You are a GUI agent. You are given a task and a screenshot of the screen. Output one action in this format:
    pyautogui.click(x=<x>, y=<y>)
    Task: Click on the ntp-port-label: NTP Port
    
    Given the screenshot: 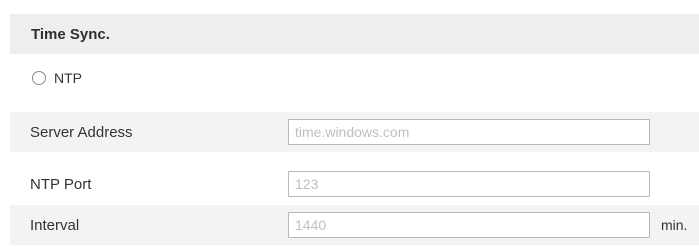 What is the action you would take?
    pyautogui.click(x=61, y=184)
    